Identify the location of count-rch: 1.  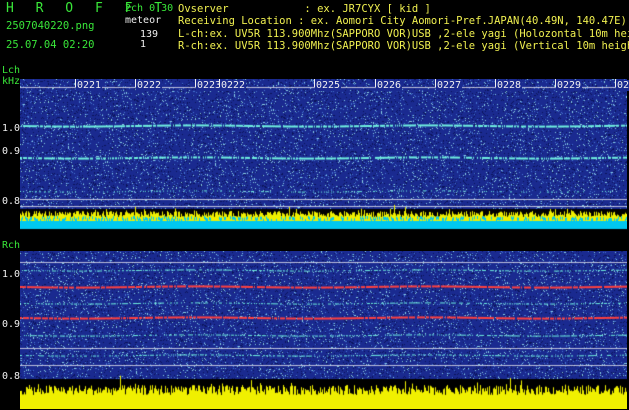
(143, 44).